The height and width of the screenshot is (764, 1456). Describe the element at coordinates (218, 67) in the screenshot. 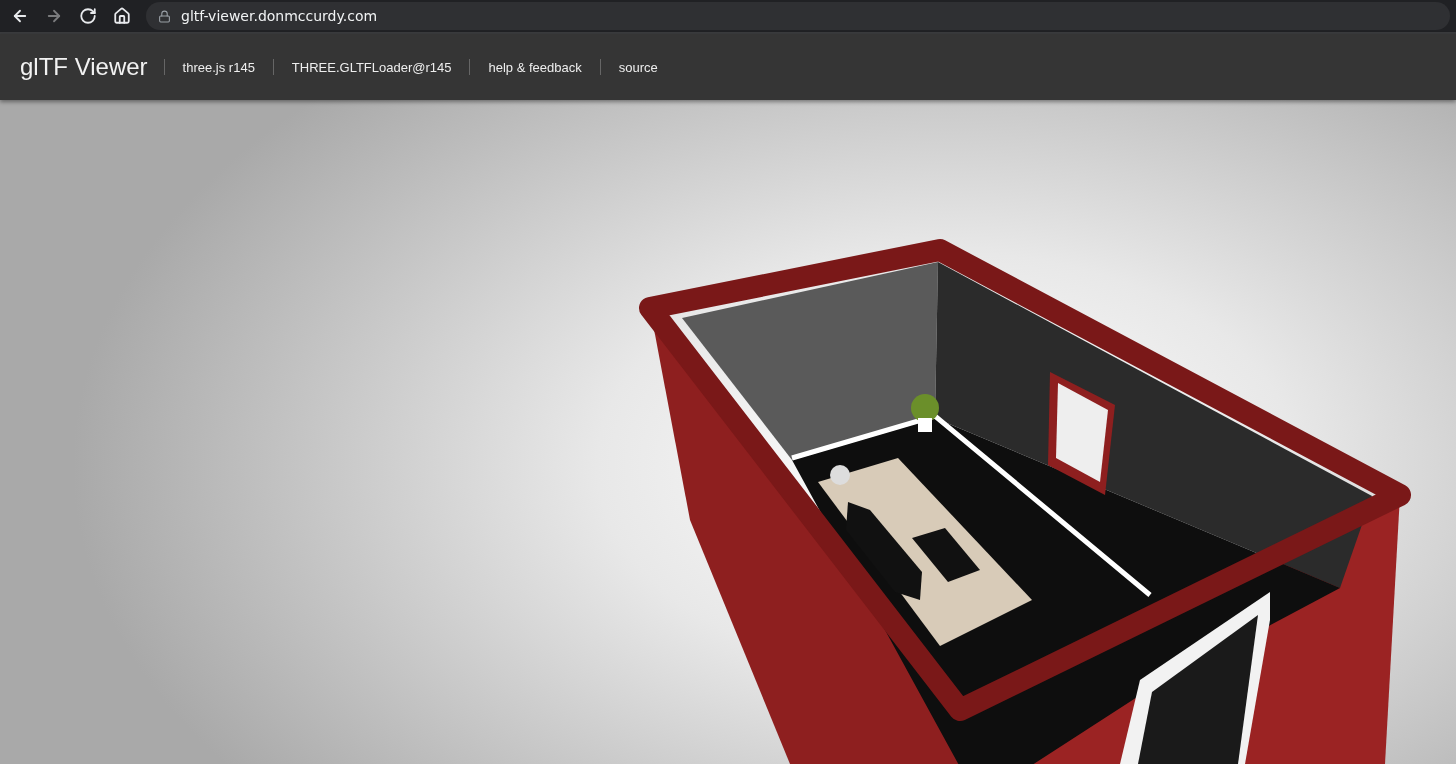

I see `nav-link: three.js r145` at that location.